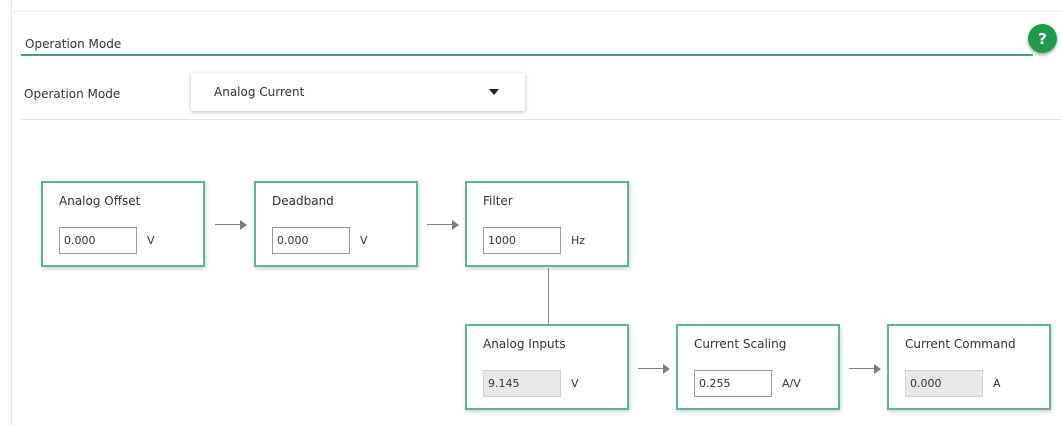 This screenshot has height=425, width=1061. I want to click on divider, so click(541, 119).